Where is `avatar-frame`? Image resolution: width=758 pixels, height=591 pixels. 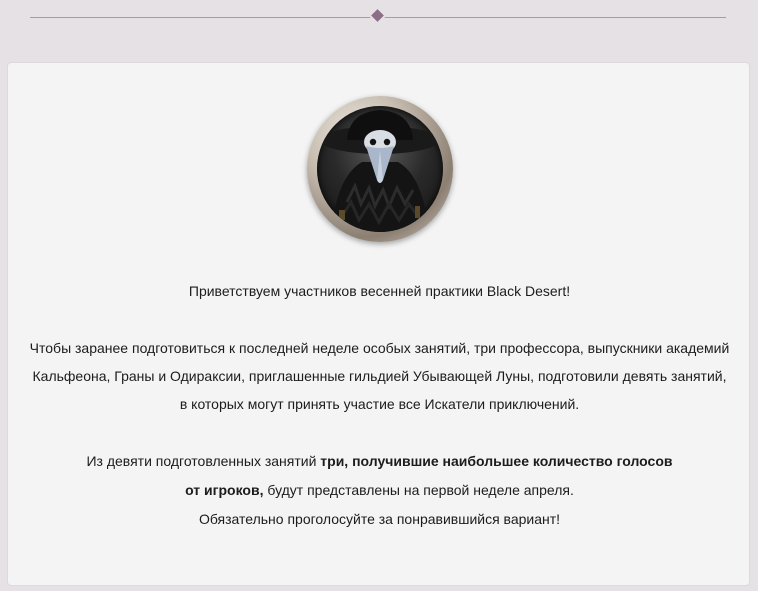 avatar-frame is located at coordinates (380, 169).